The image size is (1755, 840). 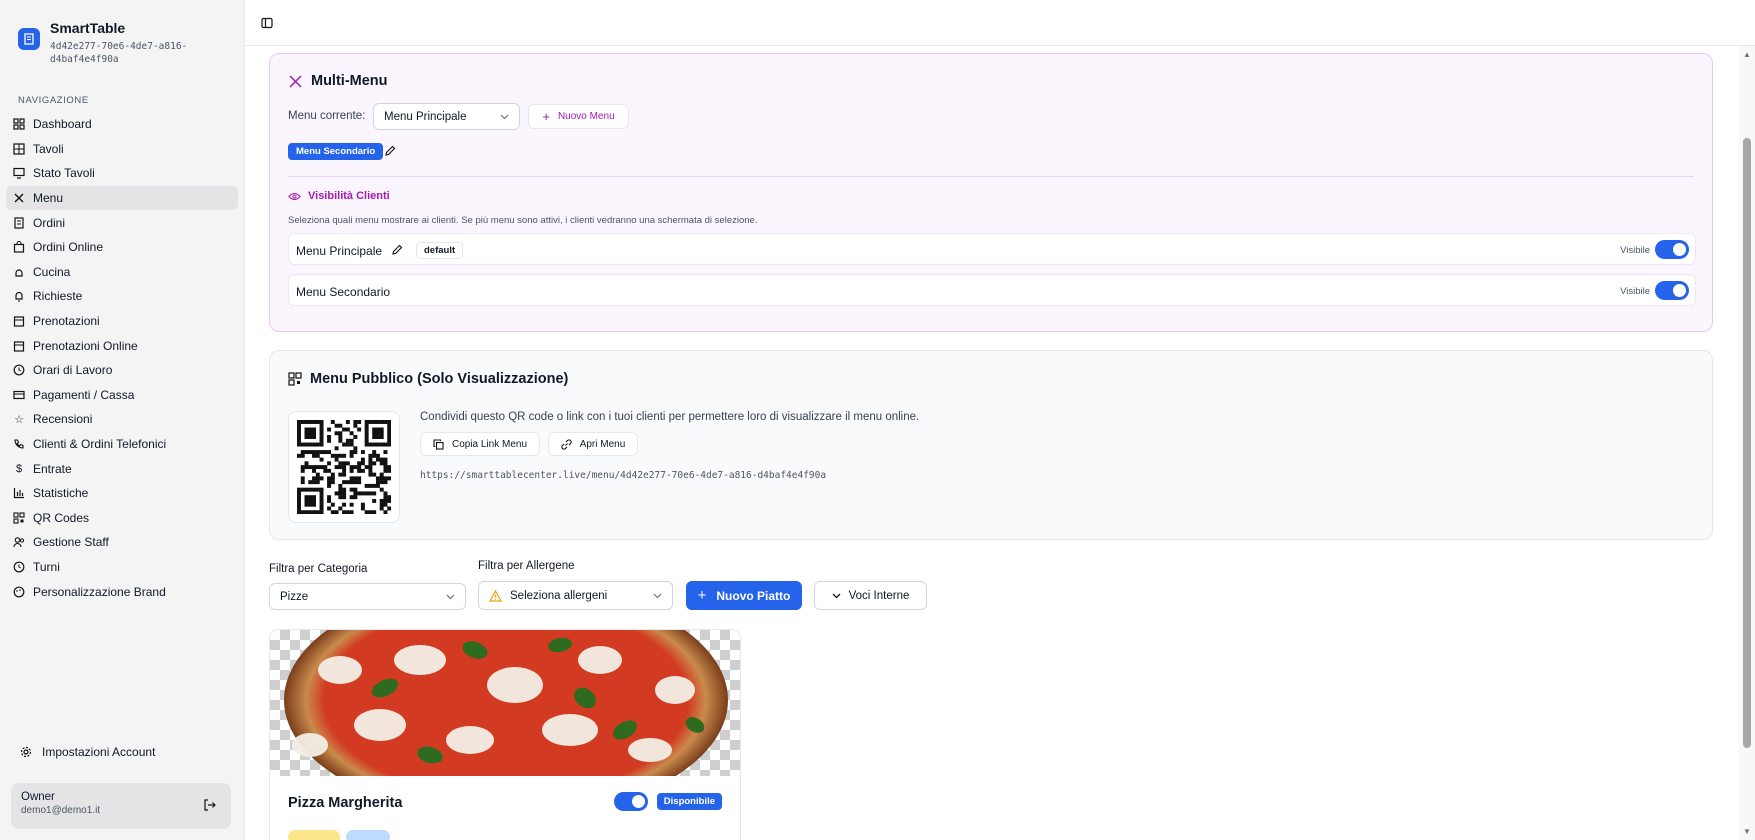 What do you see at coordinates (122, 468) in the screenshot?
I see `sidebar-item-entrate: $ Entrate` at bounding box center [122, 468].